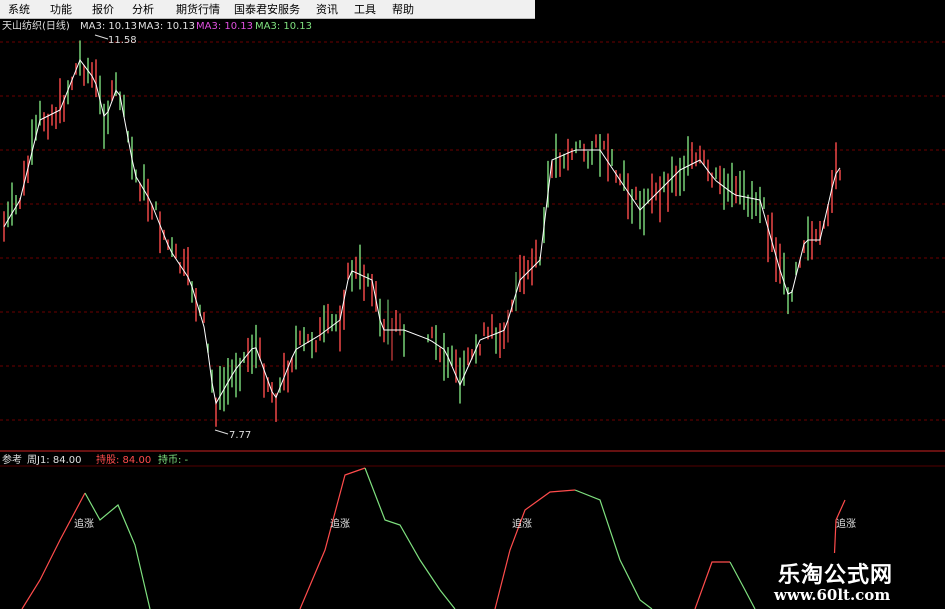  What do you see at coordinates (283, 26) in the screenshot?
I see `ma-label-4: MA3: 10.13` at bounding box center [283, 26].